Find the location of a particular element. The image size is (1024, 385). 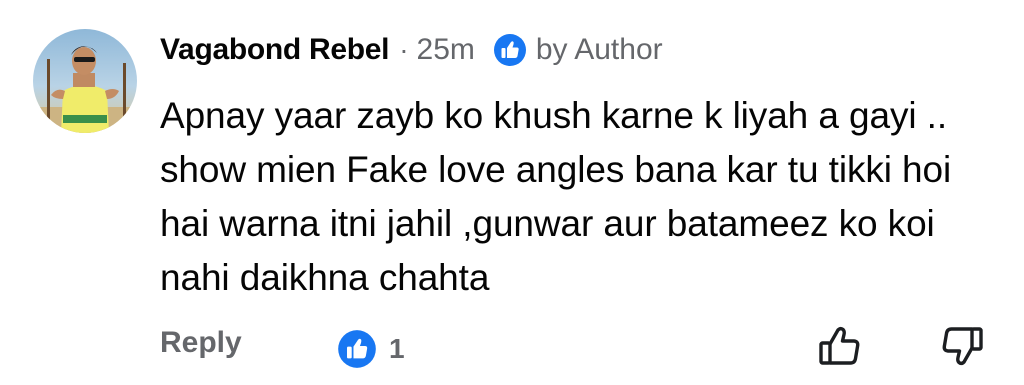

comment-header: Vagabond Rebel · 25m by Author is located at coordinates (411, 50).